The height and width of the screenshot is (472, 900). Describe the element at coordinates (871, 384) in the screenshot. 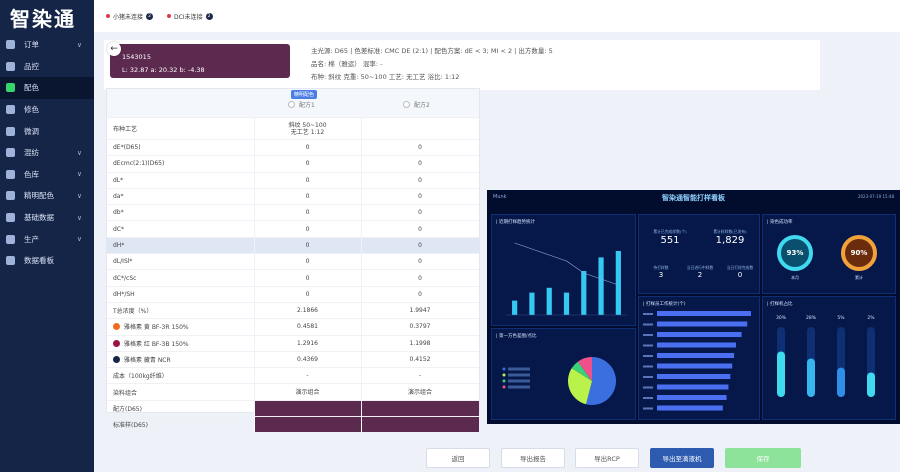

I see `tube-fill` at that location.